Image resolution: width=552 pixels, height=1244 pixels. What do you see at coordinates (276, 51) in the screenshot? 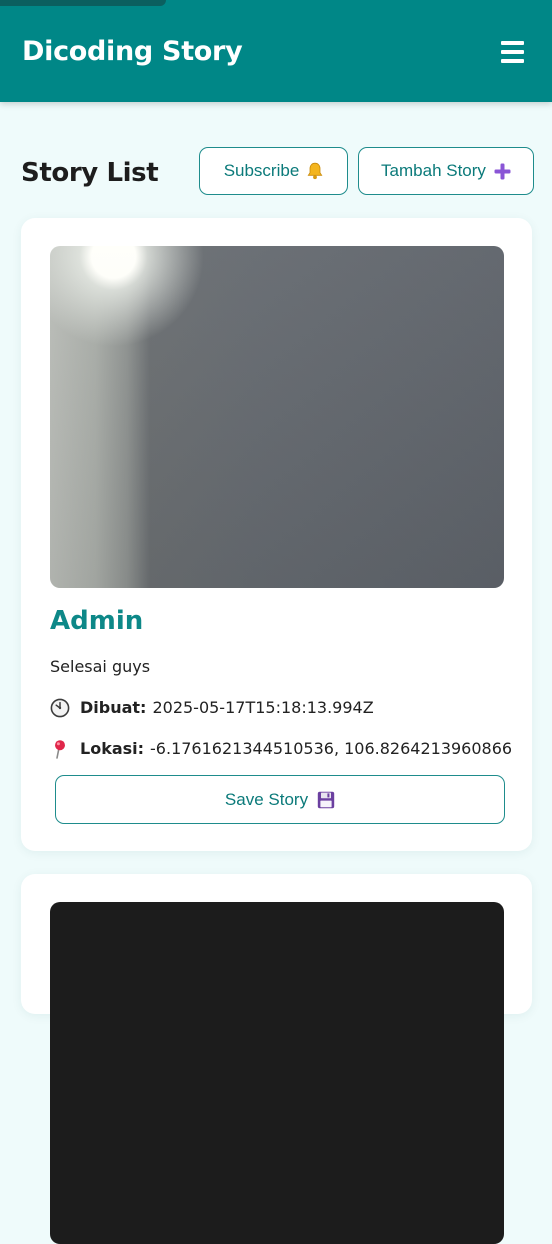
I see `app-header: Dicoding Story` at bounding box center [276, 51].